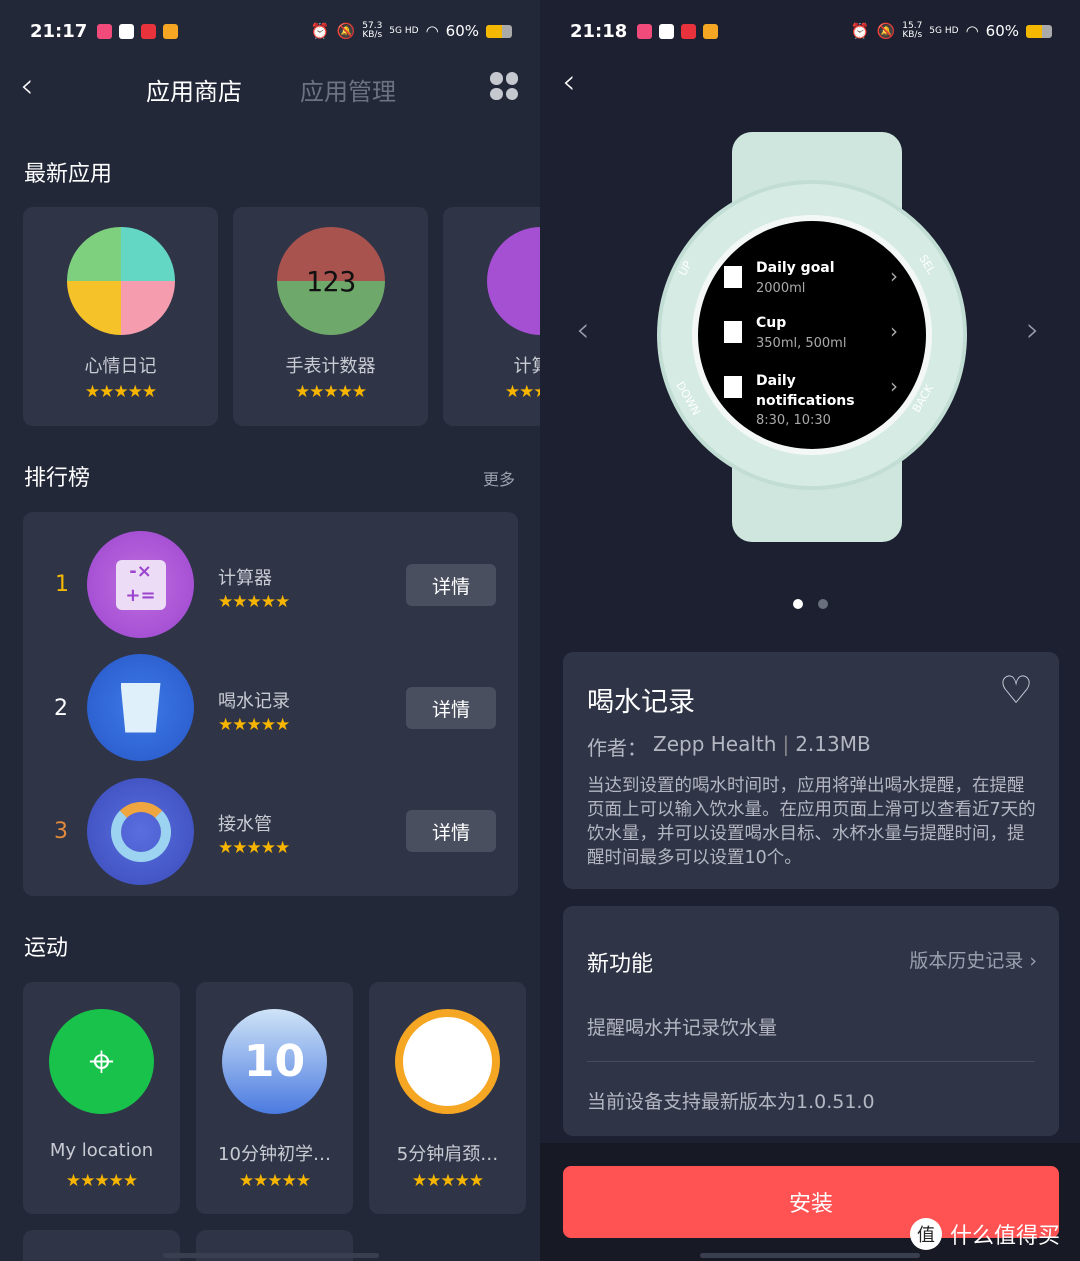  I want to click on mute-icon: 🔕, so click(346, 31).